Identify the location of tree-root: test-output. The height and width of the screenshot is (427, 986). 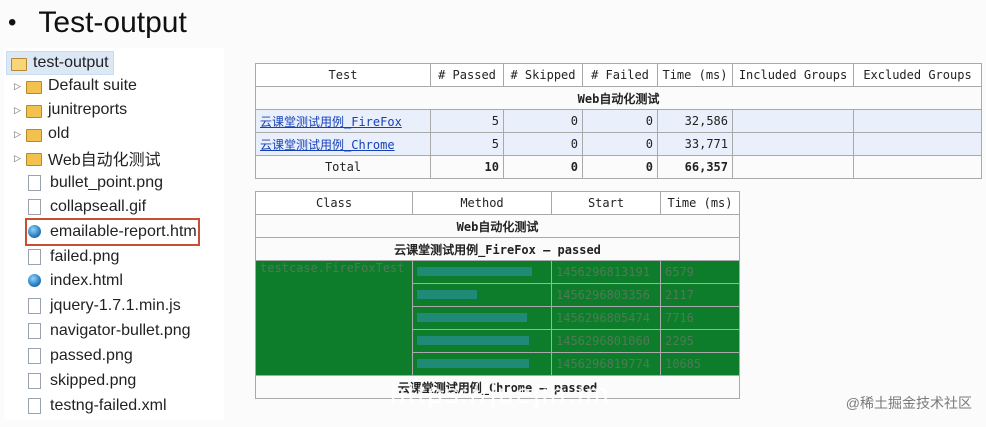
(60, 63).